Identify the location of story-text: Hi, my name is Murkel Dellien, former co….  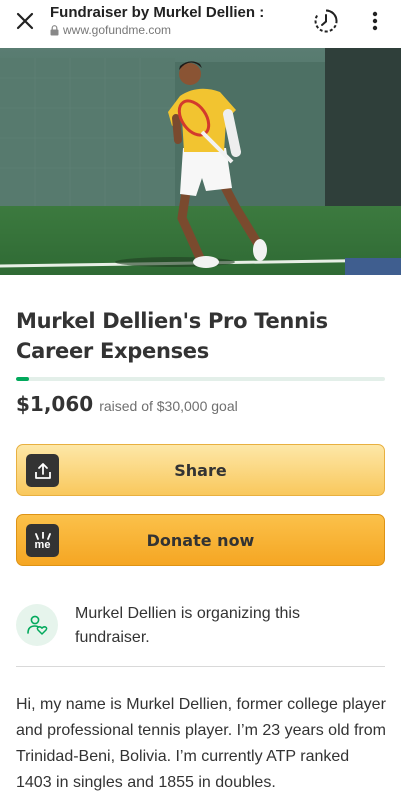
(201, 743).